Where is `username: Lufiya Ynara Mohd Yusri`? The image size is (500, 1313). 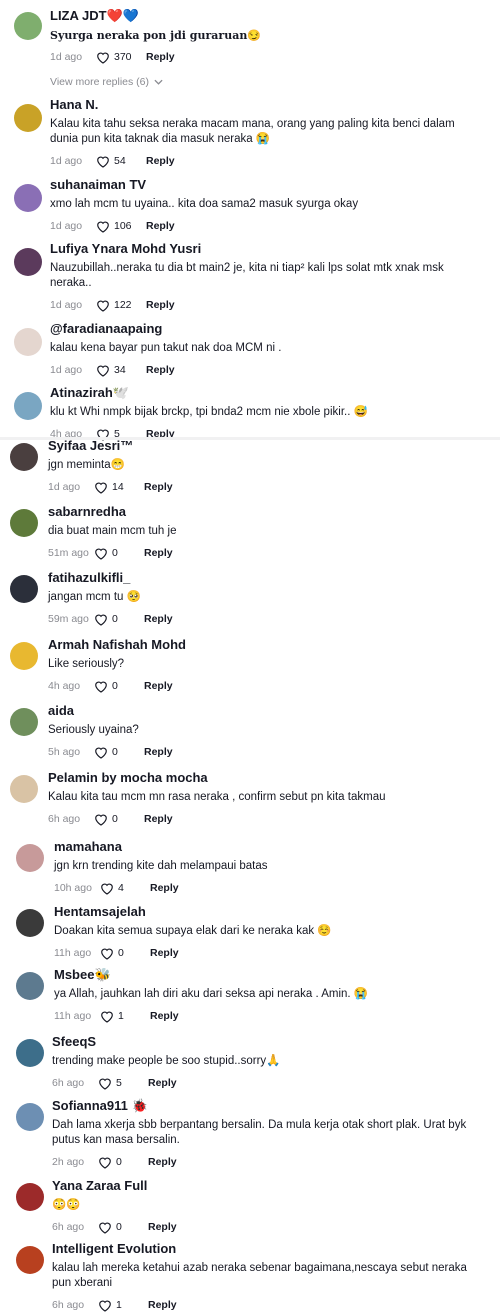 username: Lufiya Ynara Mohd Yusri is located at coordinates (265, 249).